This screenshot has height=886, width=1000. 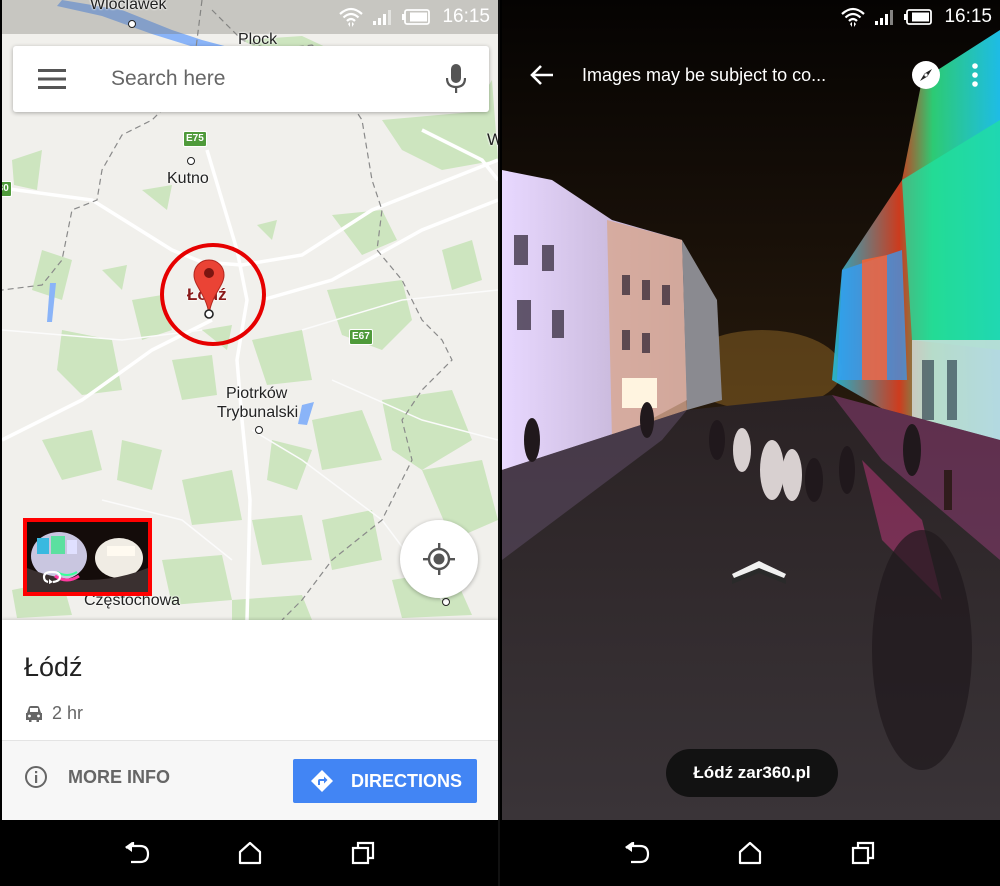 I want to click on more-info-label: MORE INFO, so click(x=119, y=776).